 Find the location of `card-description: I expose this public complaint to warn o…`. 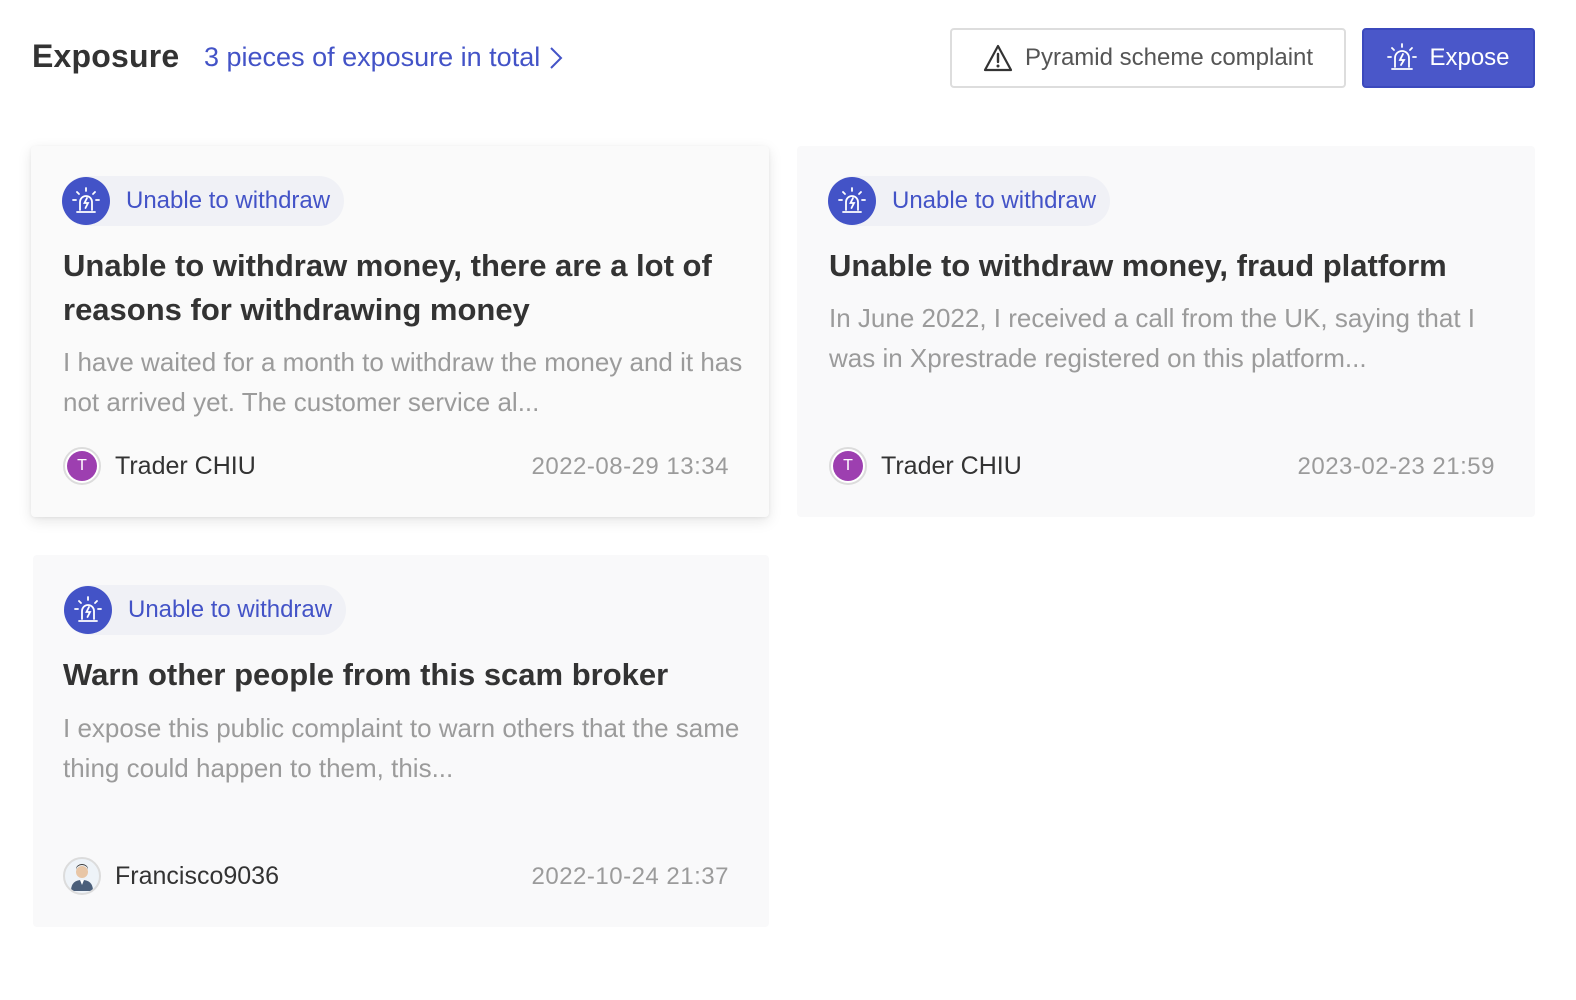

card-description: I expose this public complaint to warn o… is located at coordinates (401, 748).